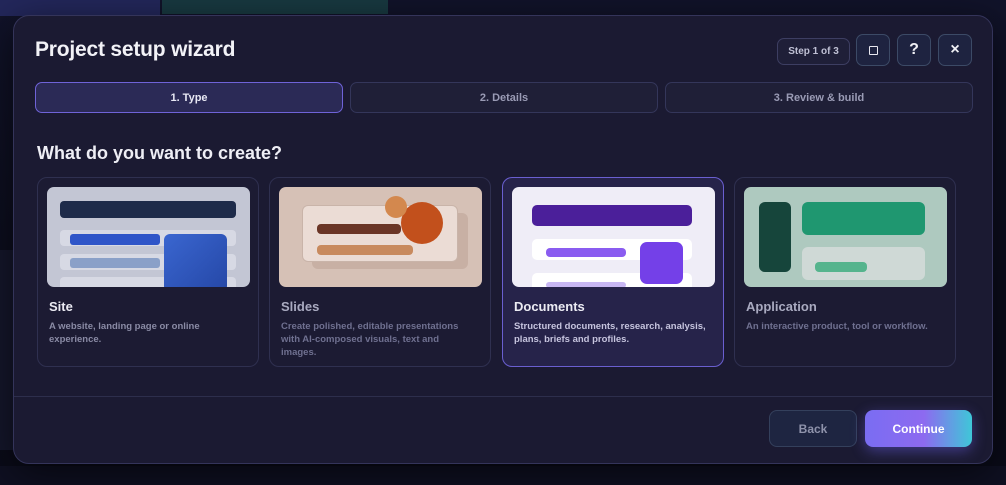 The image size is (1006, 485). Describe the element at coordinates (148, 237) in the screenshot. I see `site-preview-illustration` at that location.